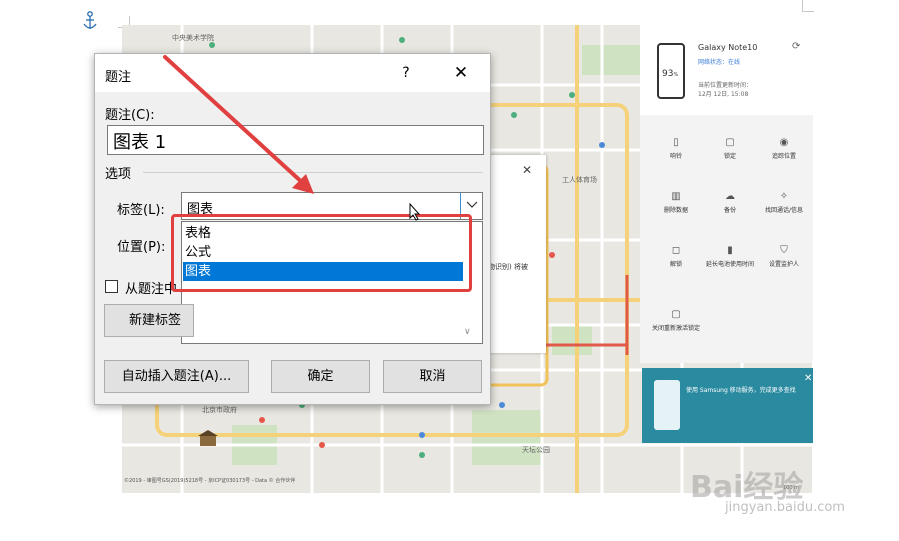 The height and width of the screenshot is (541, 899). Describe the element at coordinates (238, 124) in the screenshot. I see `annotation-arrow` at that location.